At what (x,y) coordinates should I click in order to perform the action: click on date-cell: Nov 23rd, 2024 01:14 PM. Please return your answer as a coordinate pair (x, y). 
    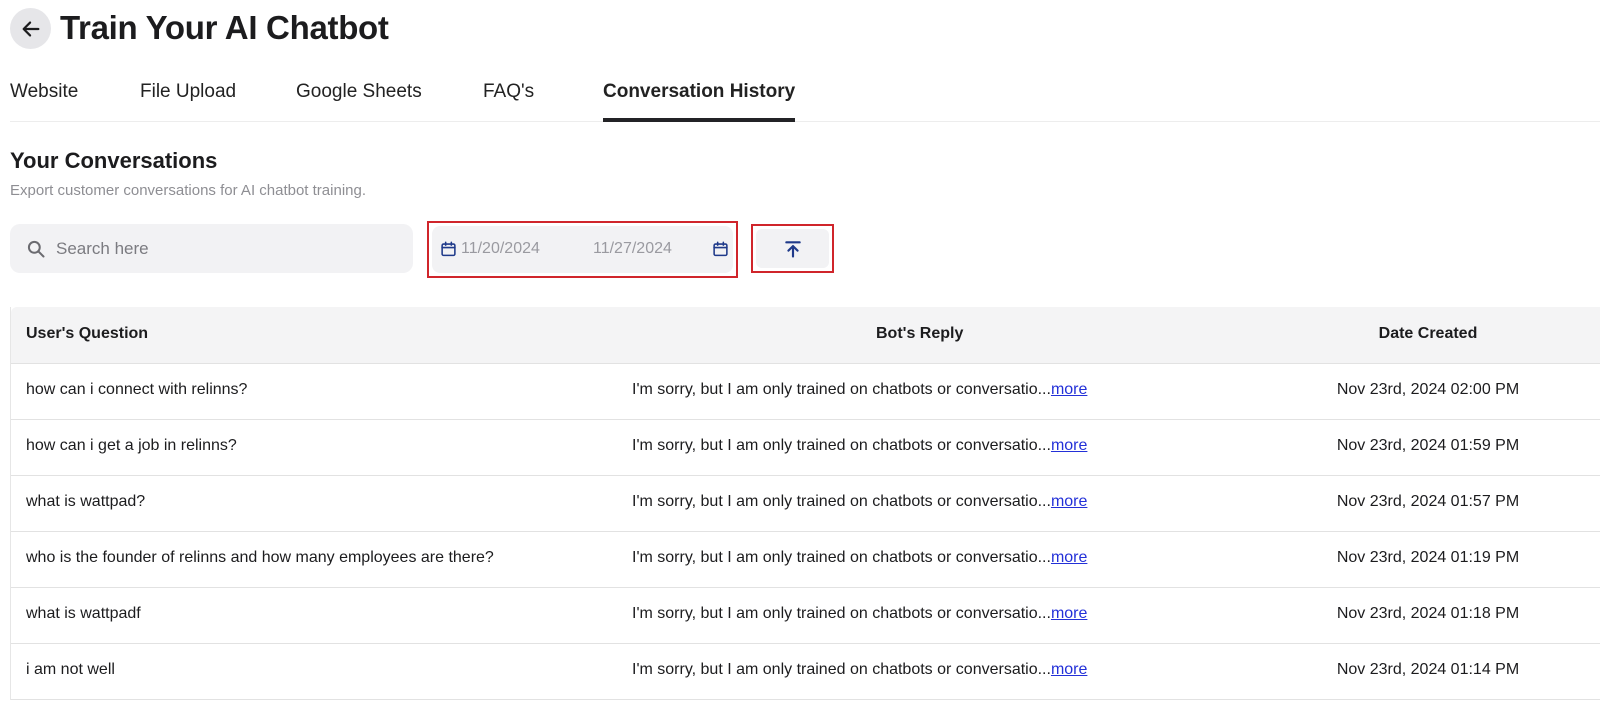
    Looking at the image, I should click on (1428, 669).